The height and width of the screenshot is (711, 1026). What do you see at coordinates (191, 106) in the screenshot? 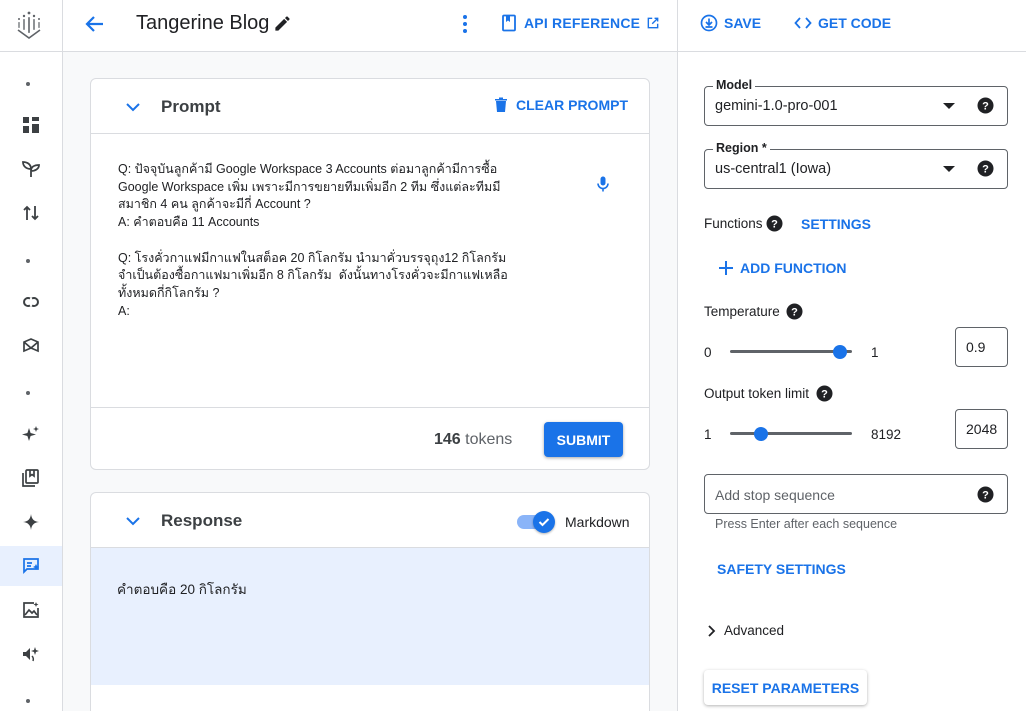
I see `prompt-title: Prompt` at bounding box center [191, 106].